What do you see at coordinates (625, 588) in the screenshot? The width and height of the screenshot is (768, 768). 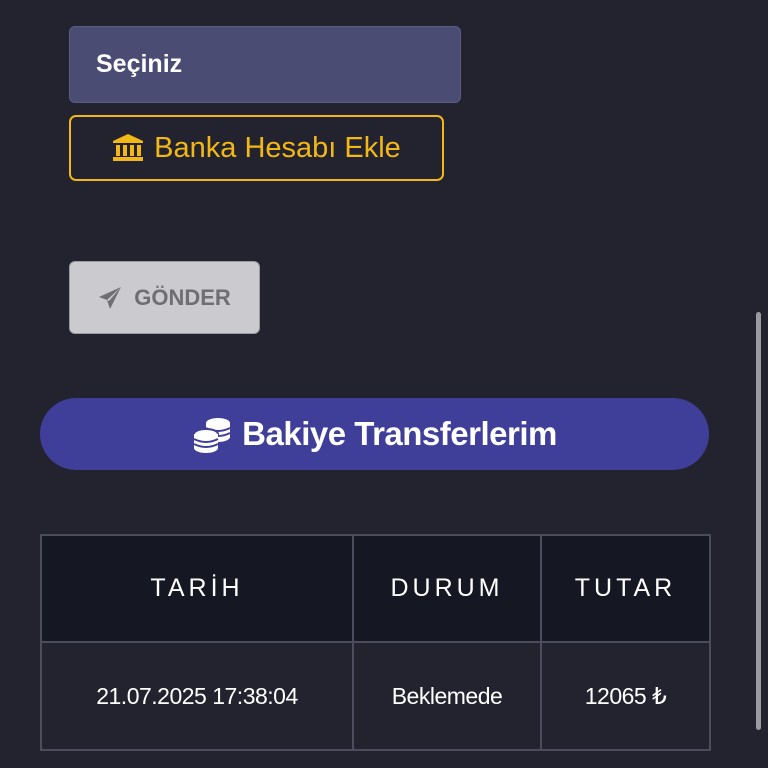 I see `column-header-amount: TUTAR` at bounding box center [625, 588].